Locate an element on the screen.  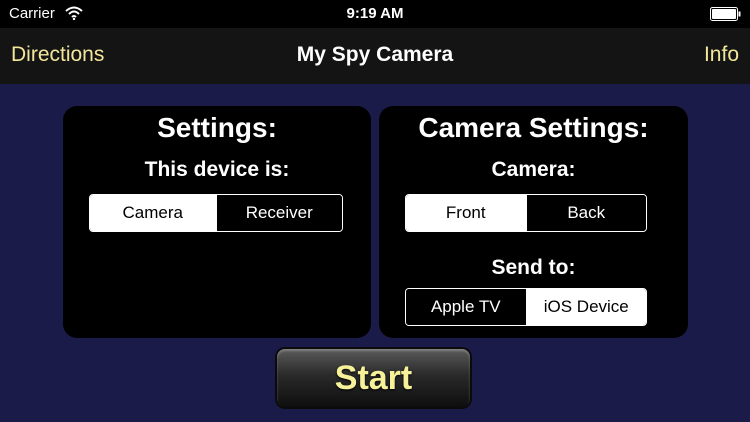
settings-title: Settings: is located at coordinates (217, 127).